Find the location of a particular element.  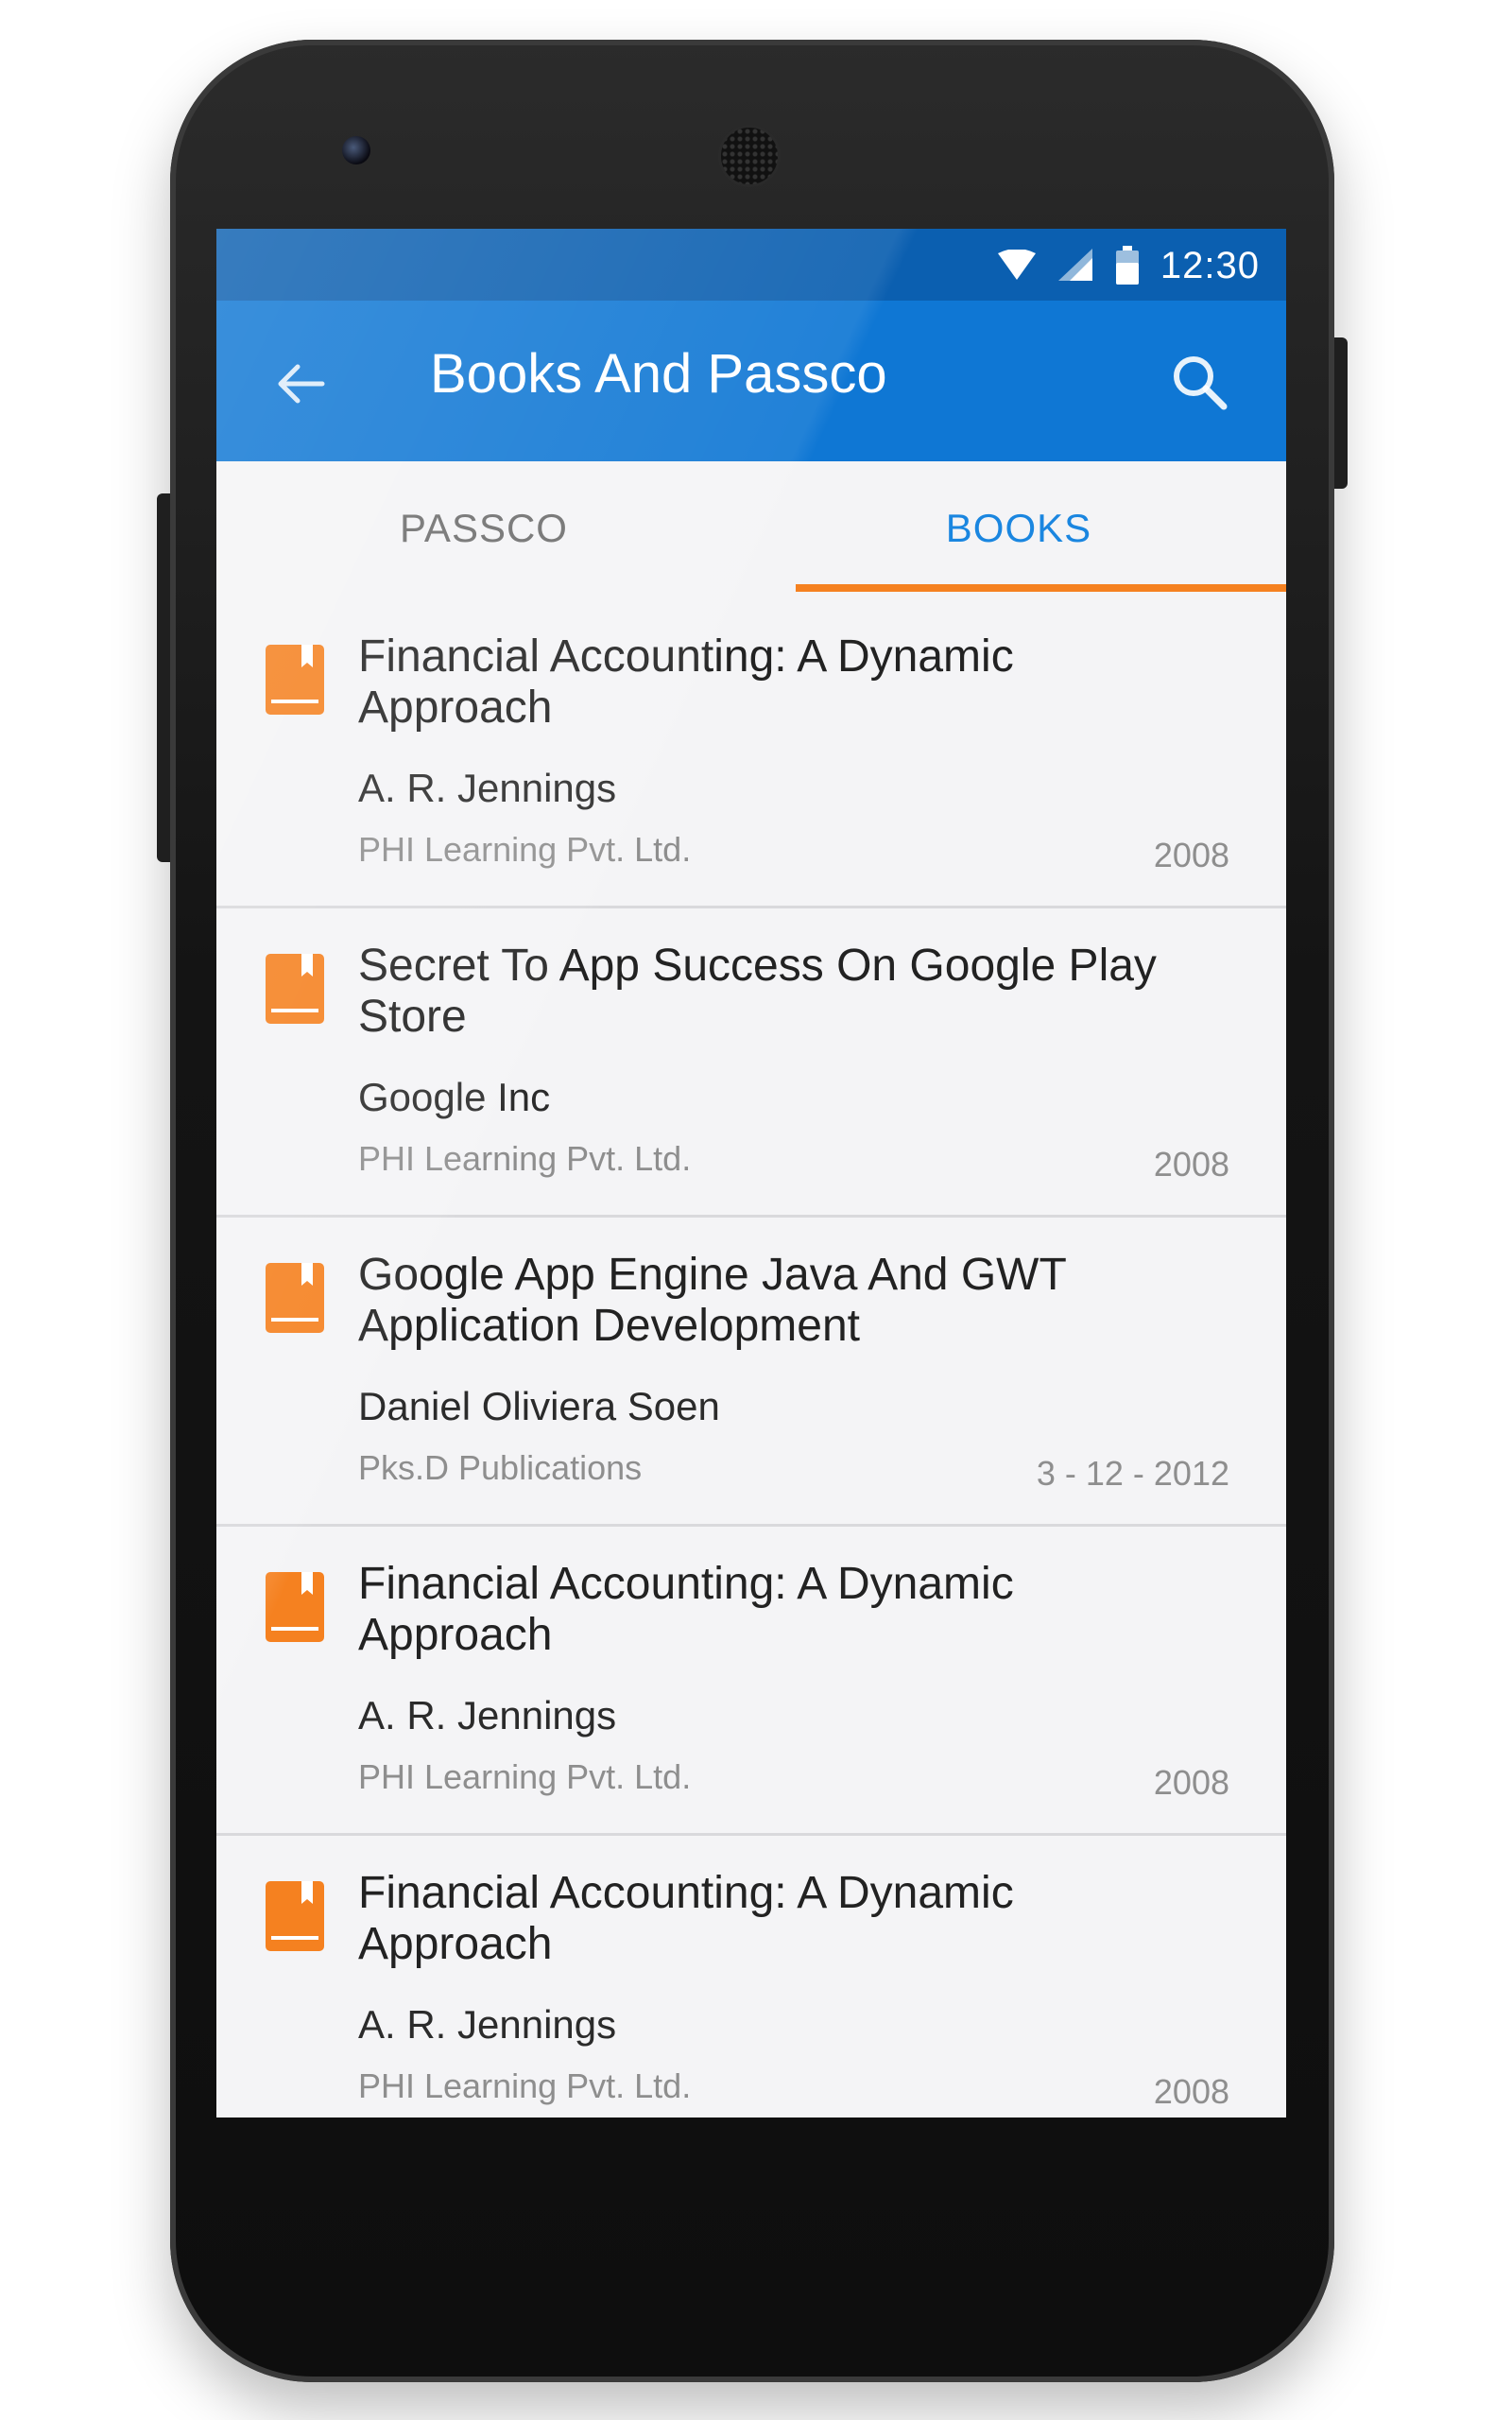

front-camera is located at coordinates (356, 150).